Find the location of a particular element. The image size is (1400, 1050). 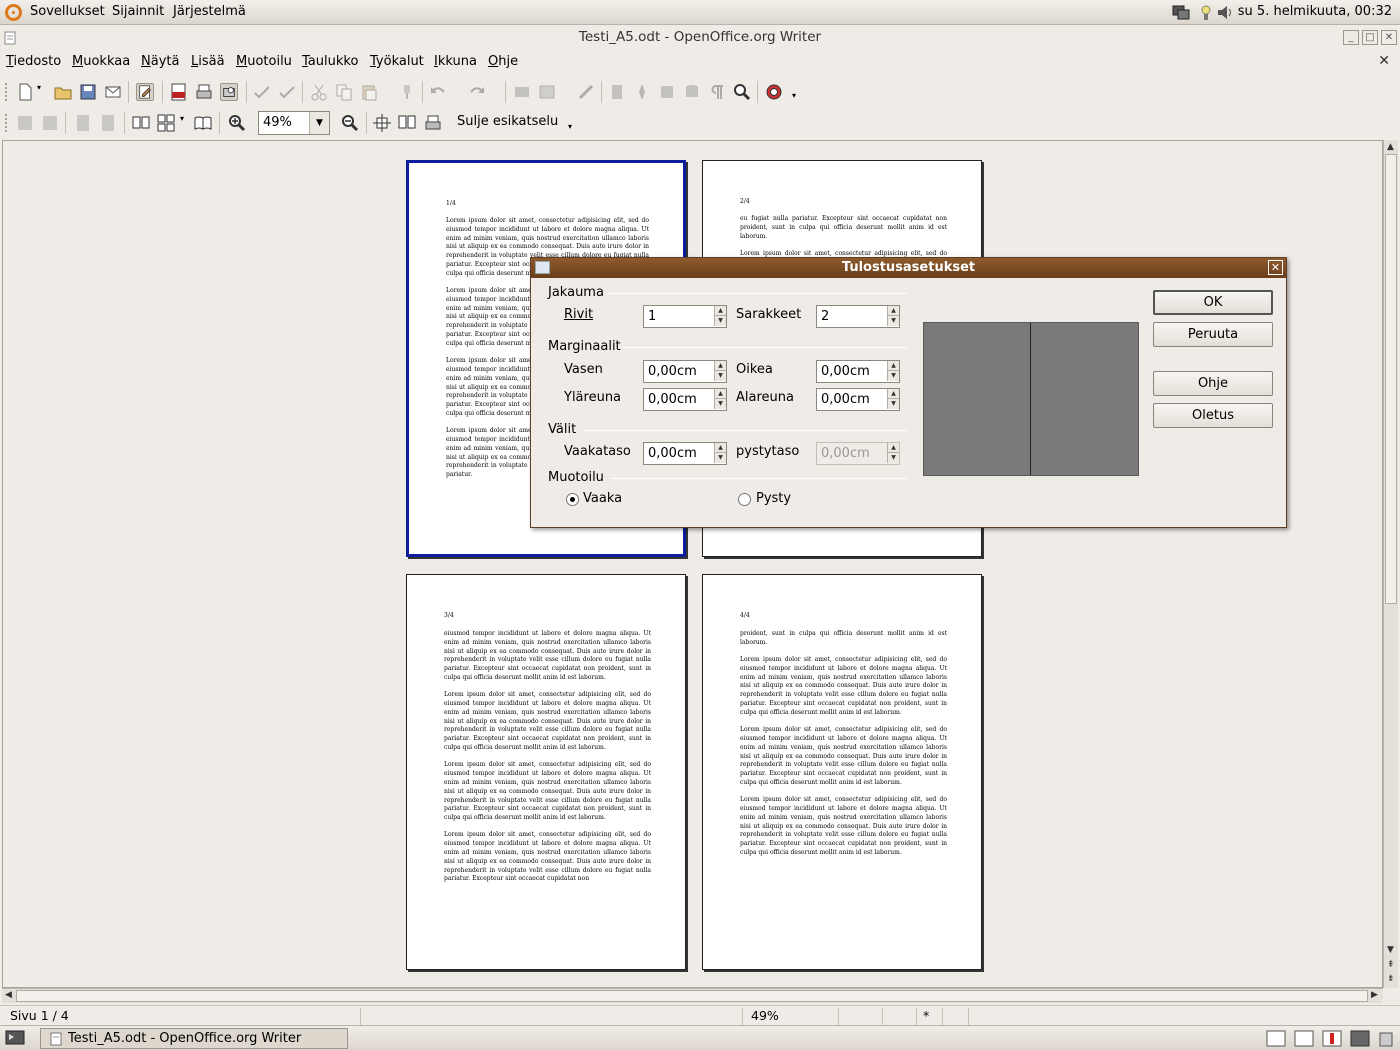

menu-tools: Työkalut is located at coordinates (397, 61).